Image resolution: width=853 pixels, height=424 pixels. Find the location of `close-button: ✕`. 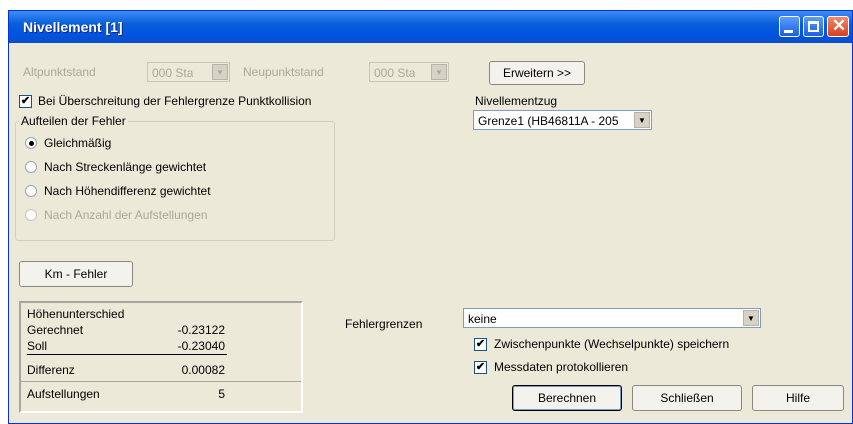

close-button: ✕ is located at coordinates (838, 26).